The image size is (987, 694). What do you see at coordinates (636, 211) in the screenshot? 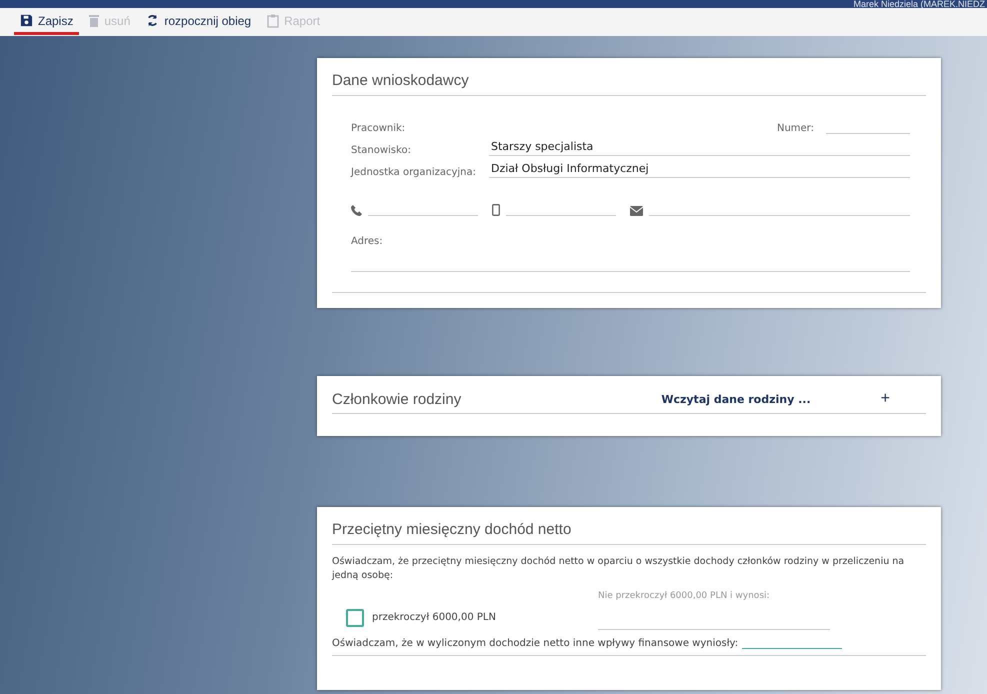
I see `envelope-icon` at bounding box center [636, 211].